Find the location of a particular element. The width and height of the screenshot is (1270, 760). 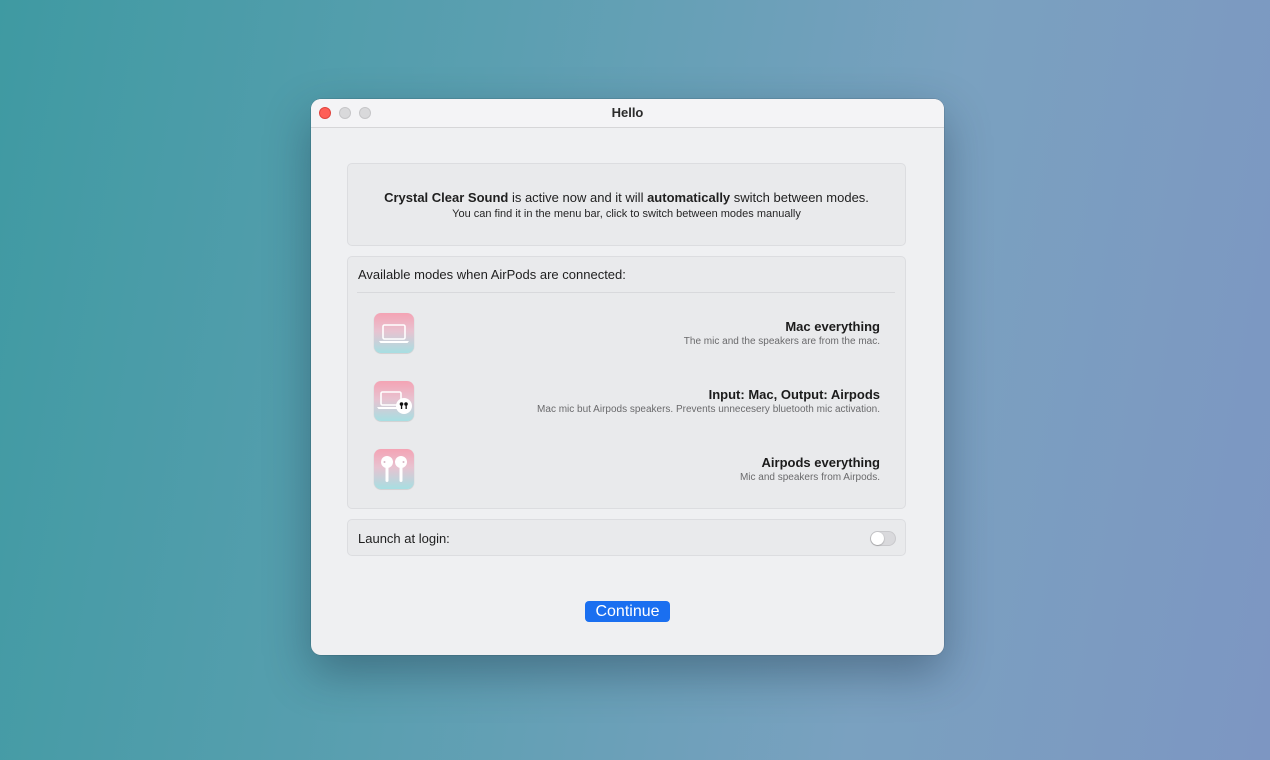

intro-text-middle: is active now and it will is located at coordinates (578, 197).